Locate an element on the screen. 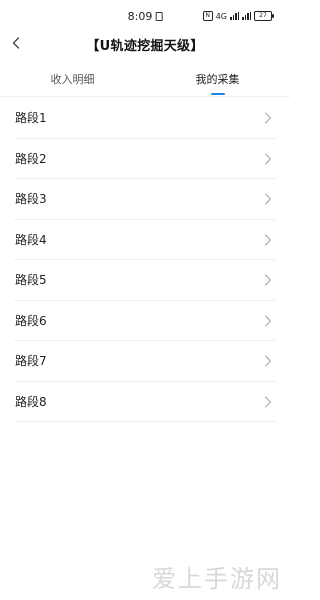  tab-label: 我的采集 is located at coordinates (217, 79).